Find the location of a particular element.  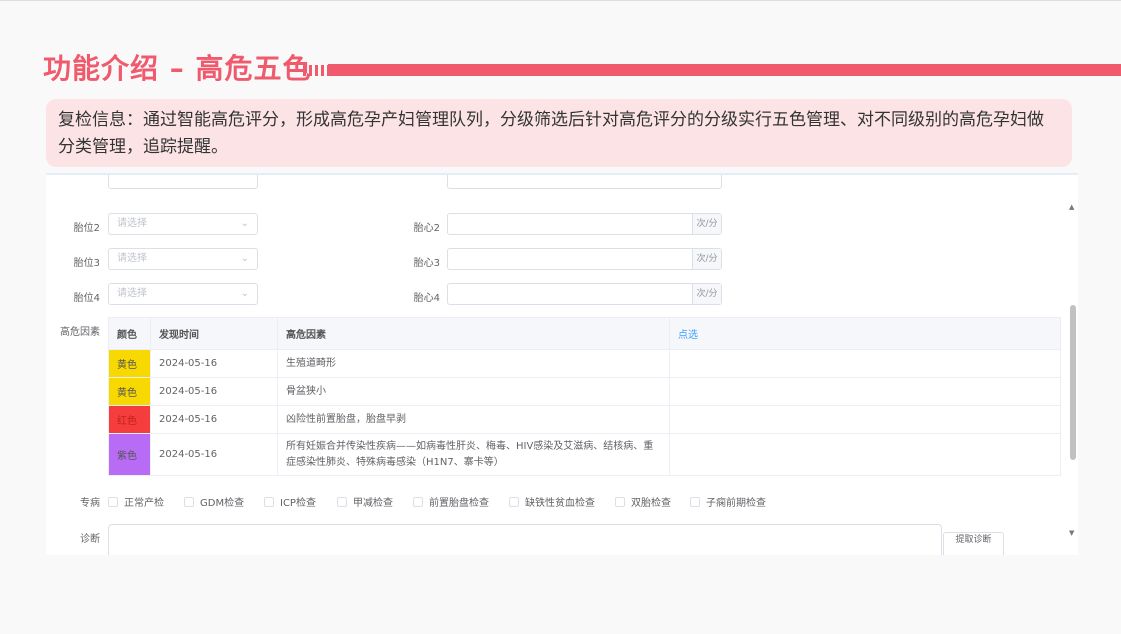

fetal-heart-label: 胎心2 is located at coordinates (426, 228).